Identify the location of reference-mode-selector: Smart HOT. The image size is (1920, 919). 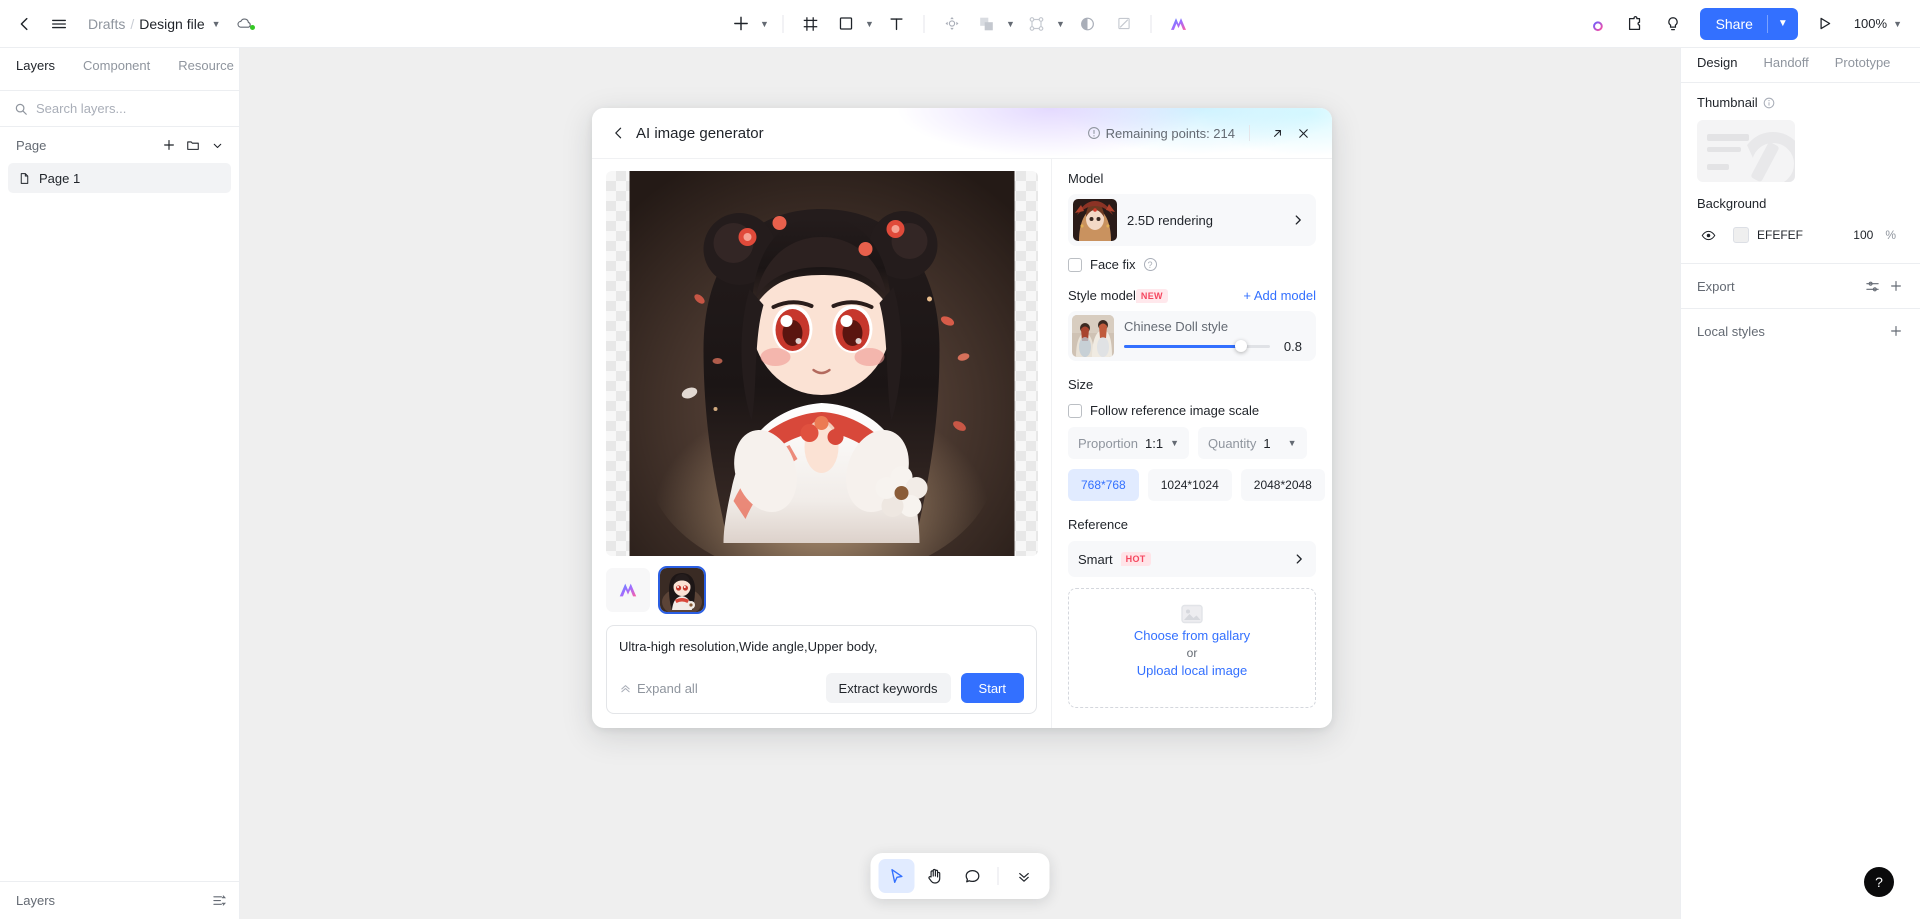
(1192, 559).